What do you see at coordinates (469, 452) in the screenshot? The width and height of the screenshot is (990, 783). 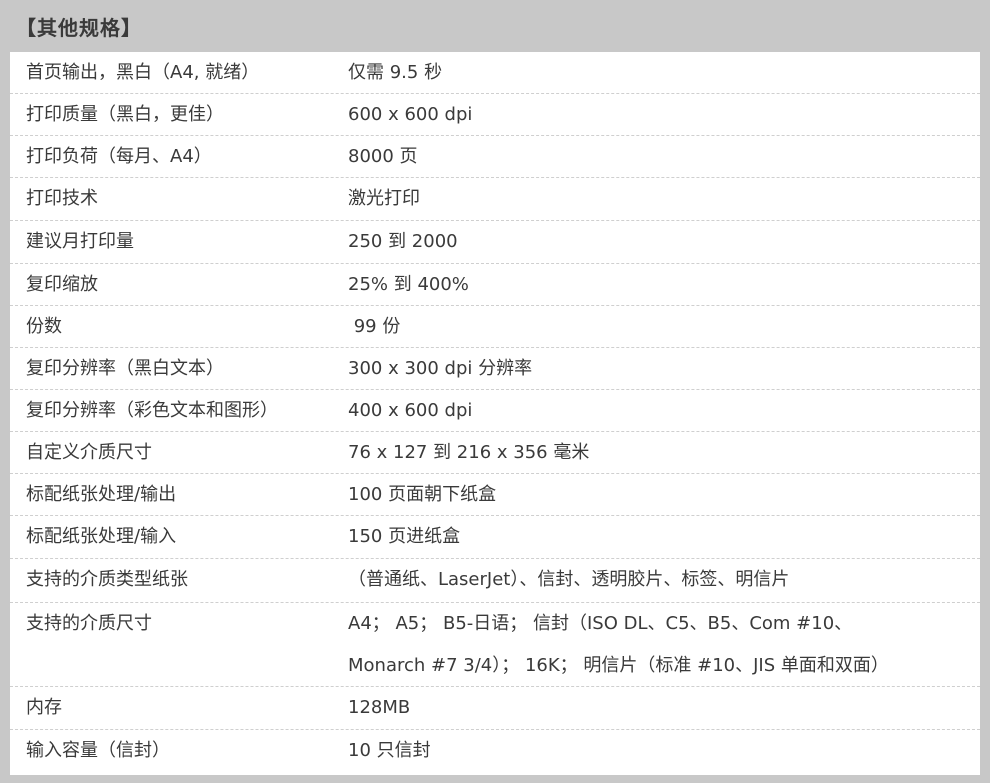 I see `spec-value: 76 x 127 到 216 x 356 毫米` at bounding box center [469, 452].